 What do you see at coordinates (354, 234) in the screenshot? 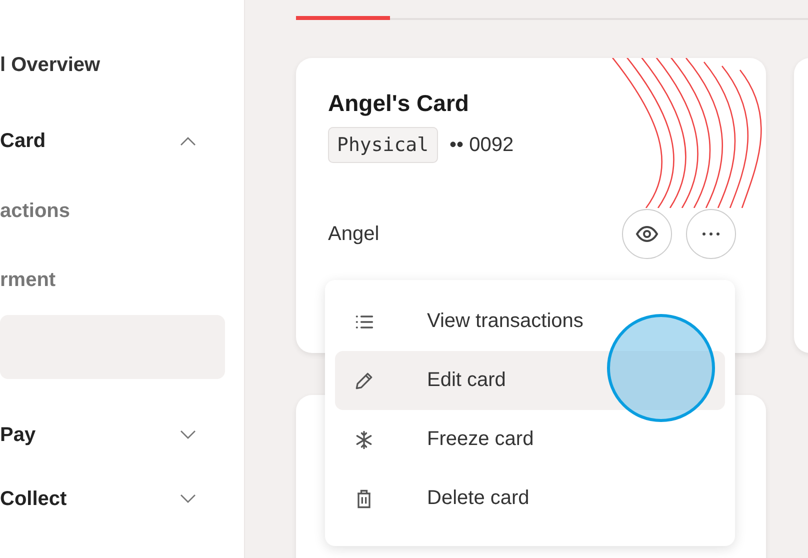
I see `cardholder-name: Angel` at bounding box center [354, 234].